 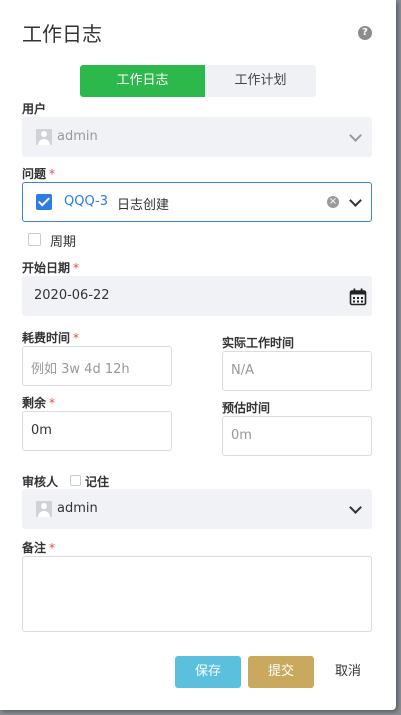 I want to click on tab-work-plan: 工作计划, so click(x=260, y=81).